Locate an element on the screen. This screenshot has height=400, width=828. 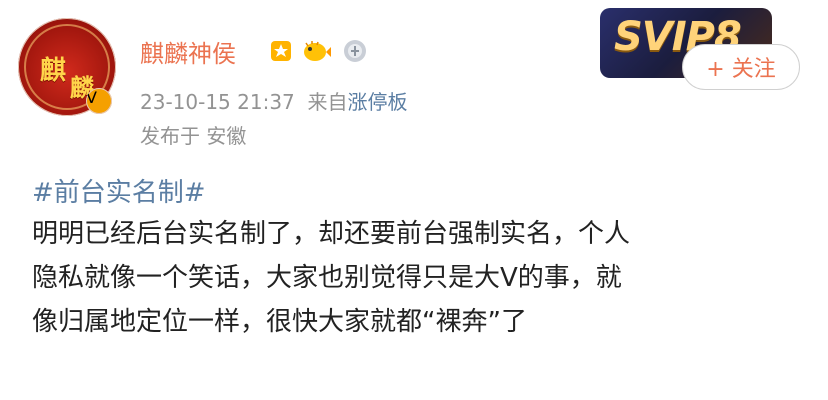
body-line: 明明已经后台实名制了，却还要前台强制实名，个人 is located at coordinates (331, 234).